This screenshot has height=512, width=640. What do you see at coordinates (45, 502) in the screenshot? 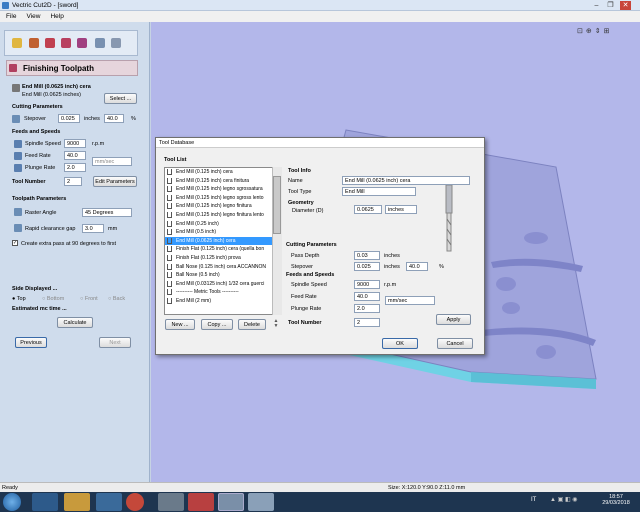
I see `taskbar-ie-icon` at bounding box center [45, 502].